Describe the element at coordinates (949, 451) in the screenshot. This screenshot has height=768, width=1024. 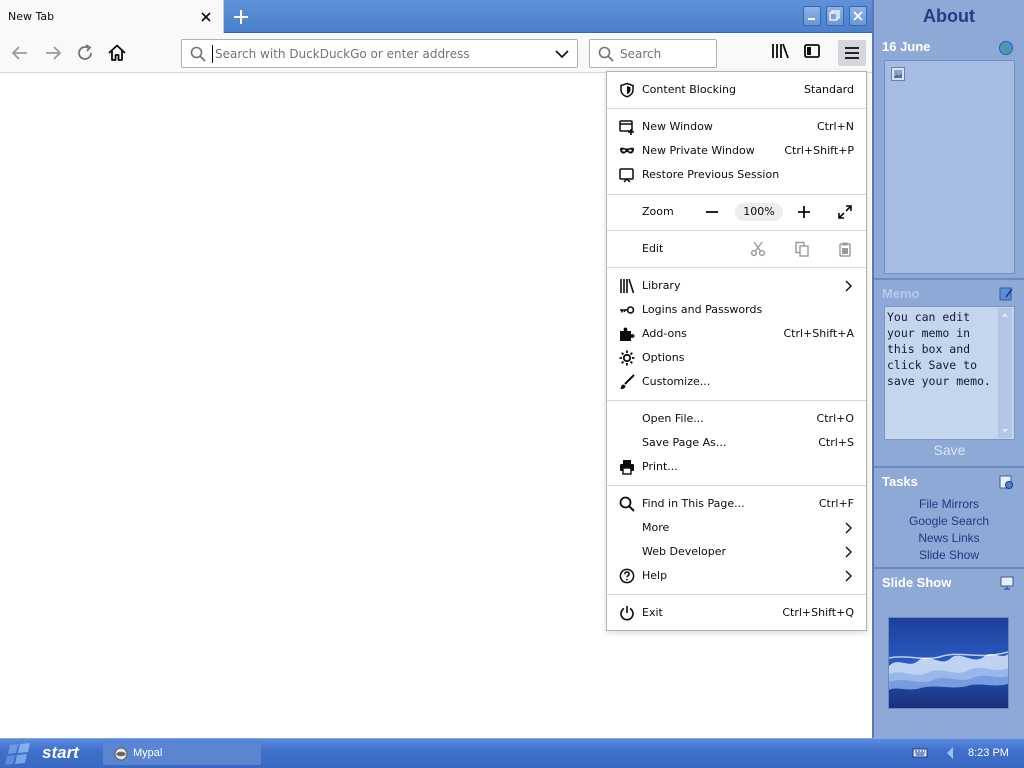
I see `memo-save-button: Save` at that location.